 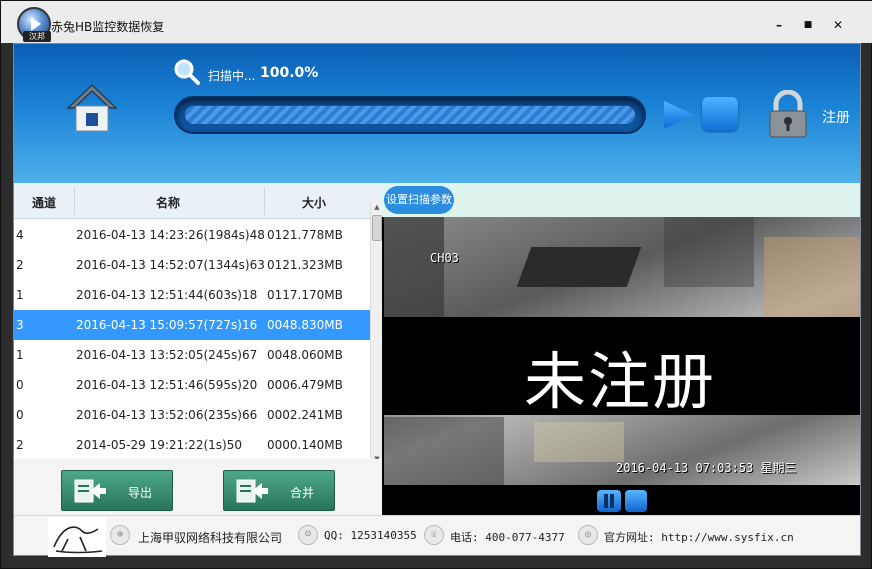 What do you see at coordinates (20, 325) in the screenshot?
I see `row-channel: 3` at bounding box center [20, 325].